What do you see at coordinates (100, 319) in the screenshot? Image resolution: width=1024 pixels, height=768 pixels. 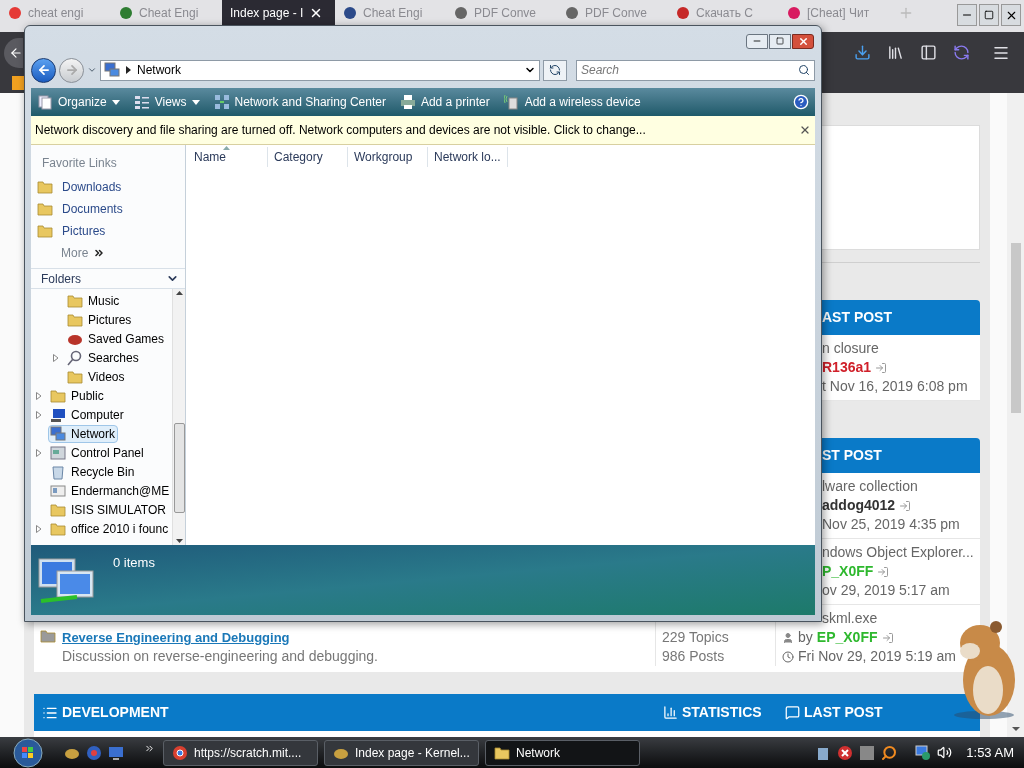 I see `tree-item: Pictures` at bounding box center [100, 319].